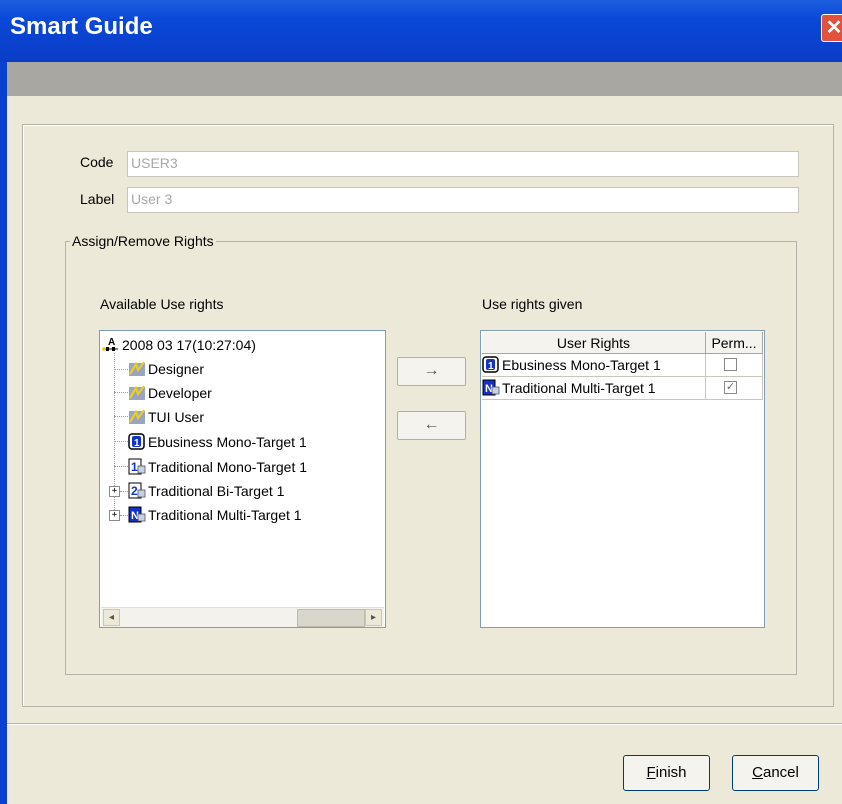  What do you see at coordinates (228, 467) in the screenshot?
I see `tree-item-label: Traditional Mono-Target 1` at bounding box center [228, 467].